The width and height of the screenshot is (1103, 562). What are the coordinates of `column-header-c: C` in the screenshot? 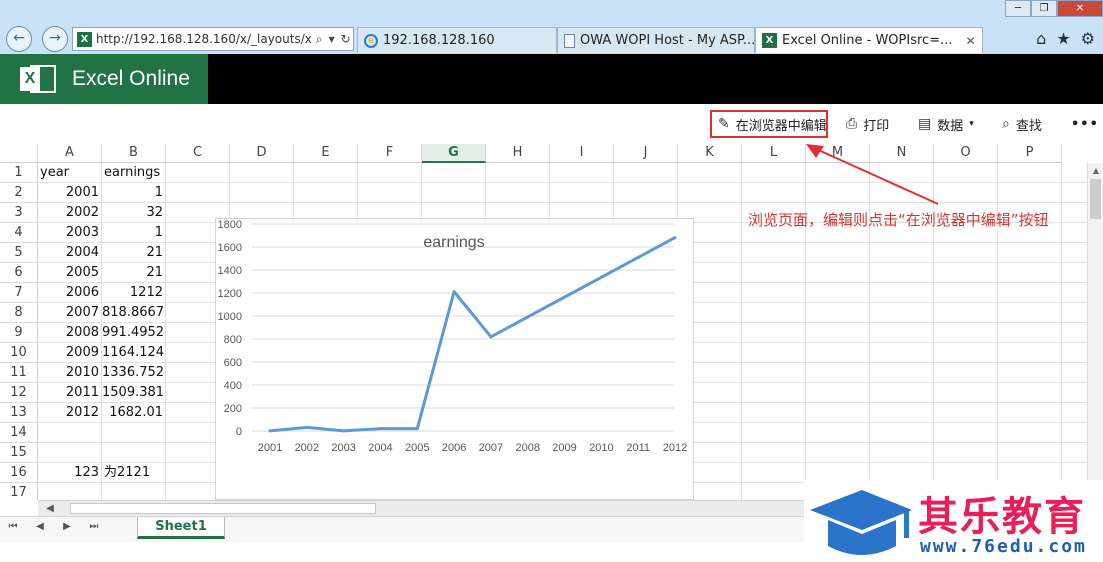 It's located at (198, 153).